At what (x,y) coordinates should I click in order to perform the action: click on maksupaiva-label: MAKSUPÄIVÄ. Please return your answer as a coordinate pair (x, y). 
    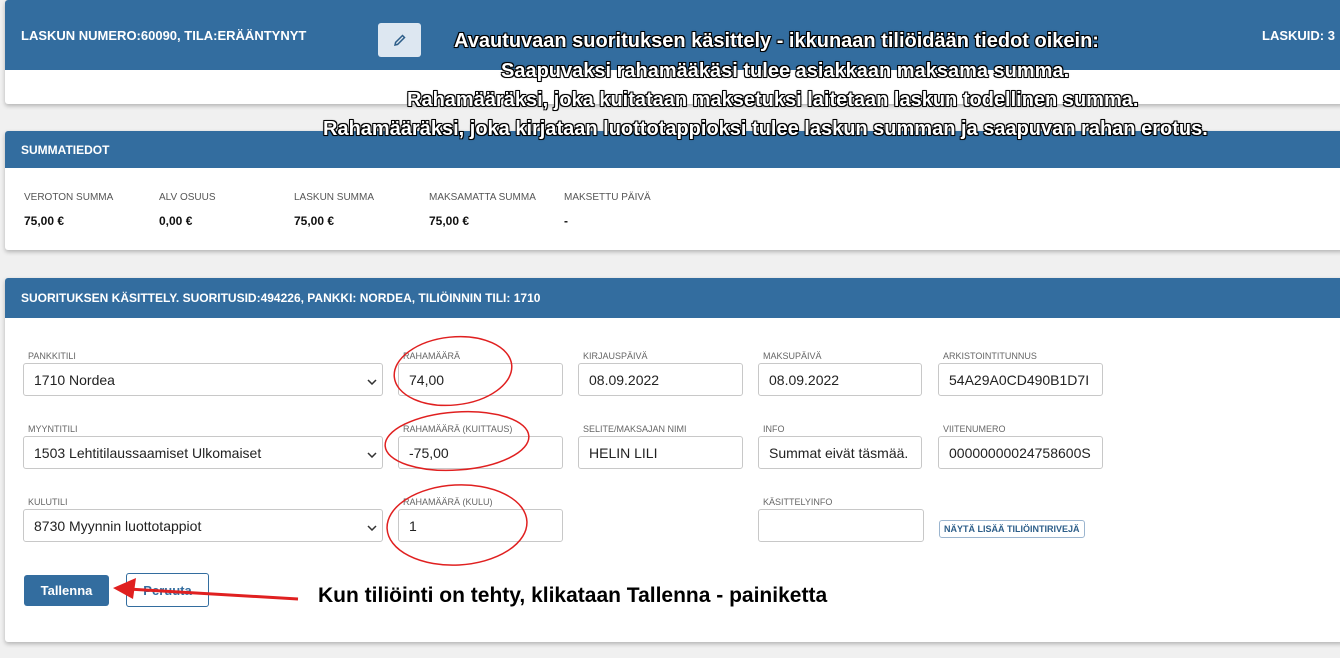
    Looking at the image, I should click on (792, 356).